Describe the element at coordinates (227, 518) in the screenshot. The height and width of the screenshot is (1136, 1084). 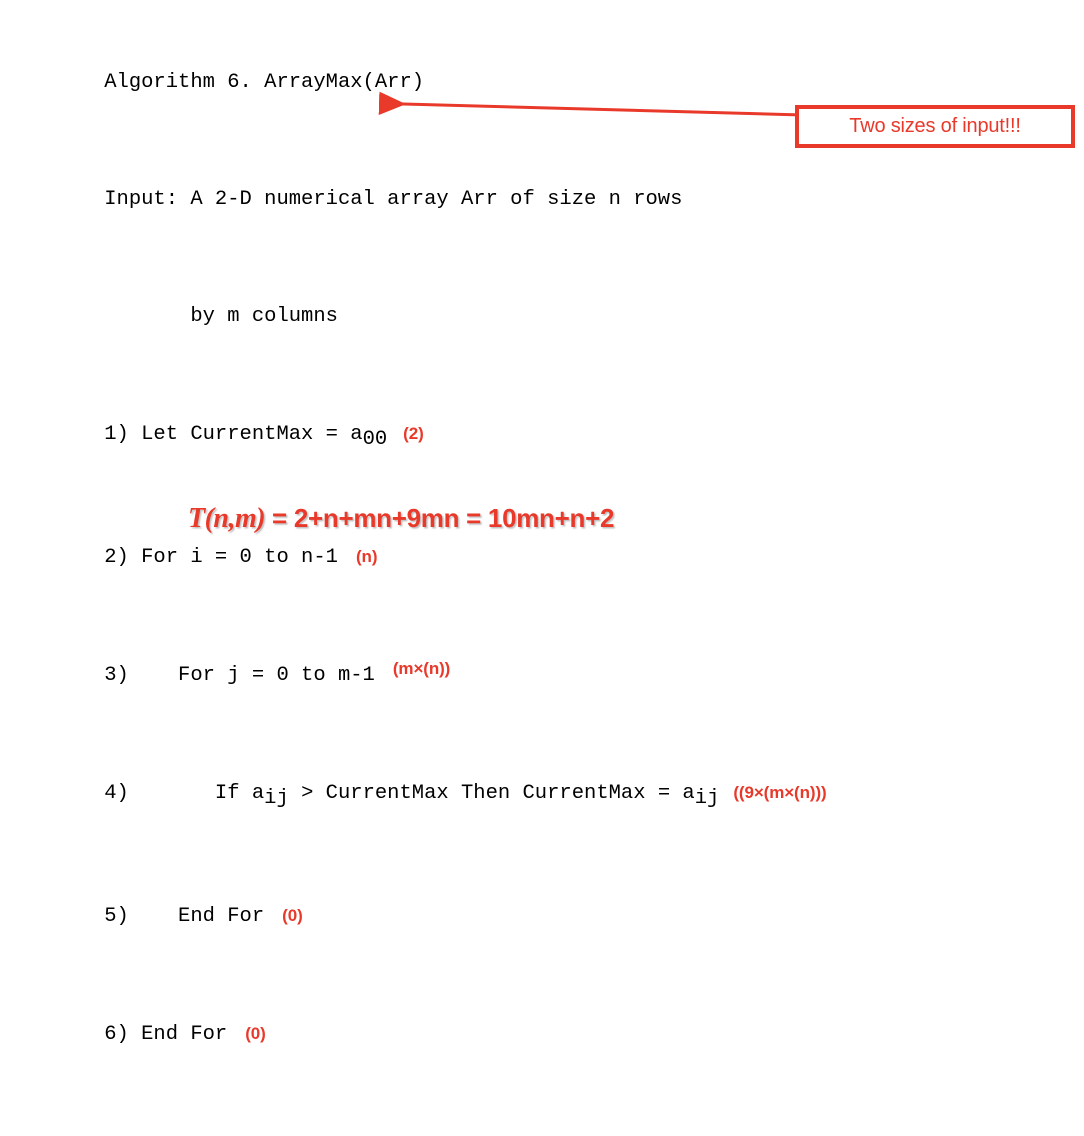
I see `complexity-function-symbol: T(n,m)` at that location.